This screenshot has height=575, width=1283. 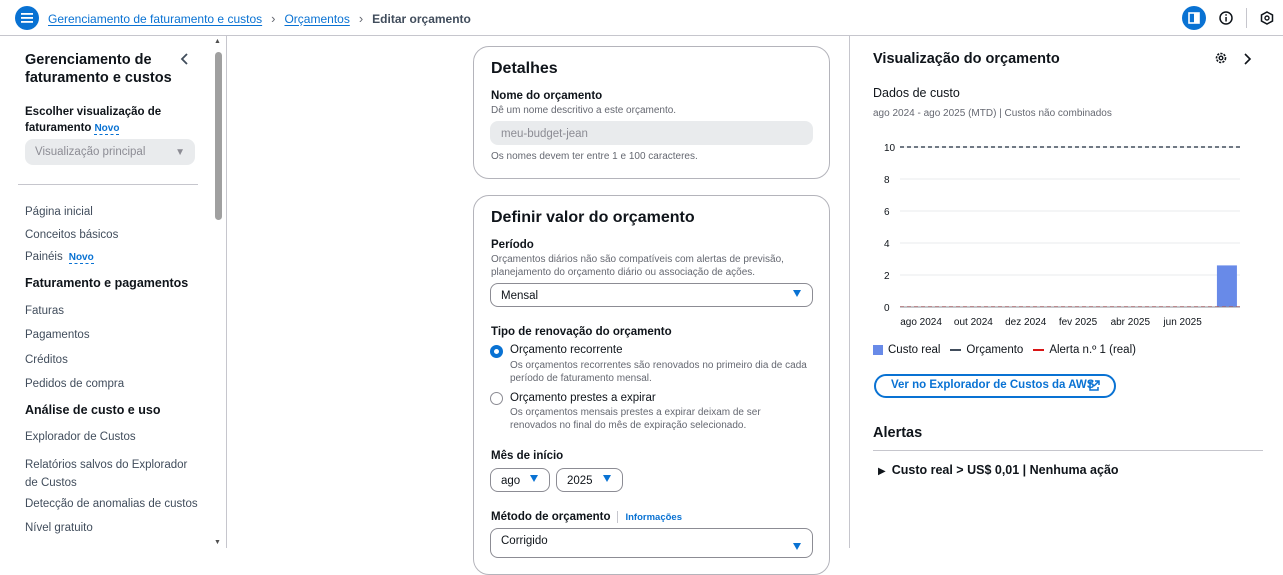 I want to click on sidebar-item-dashboards-label: Painéis, so click(x=44, y=257).